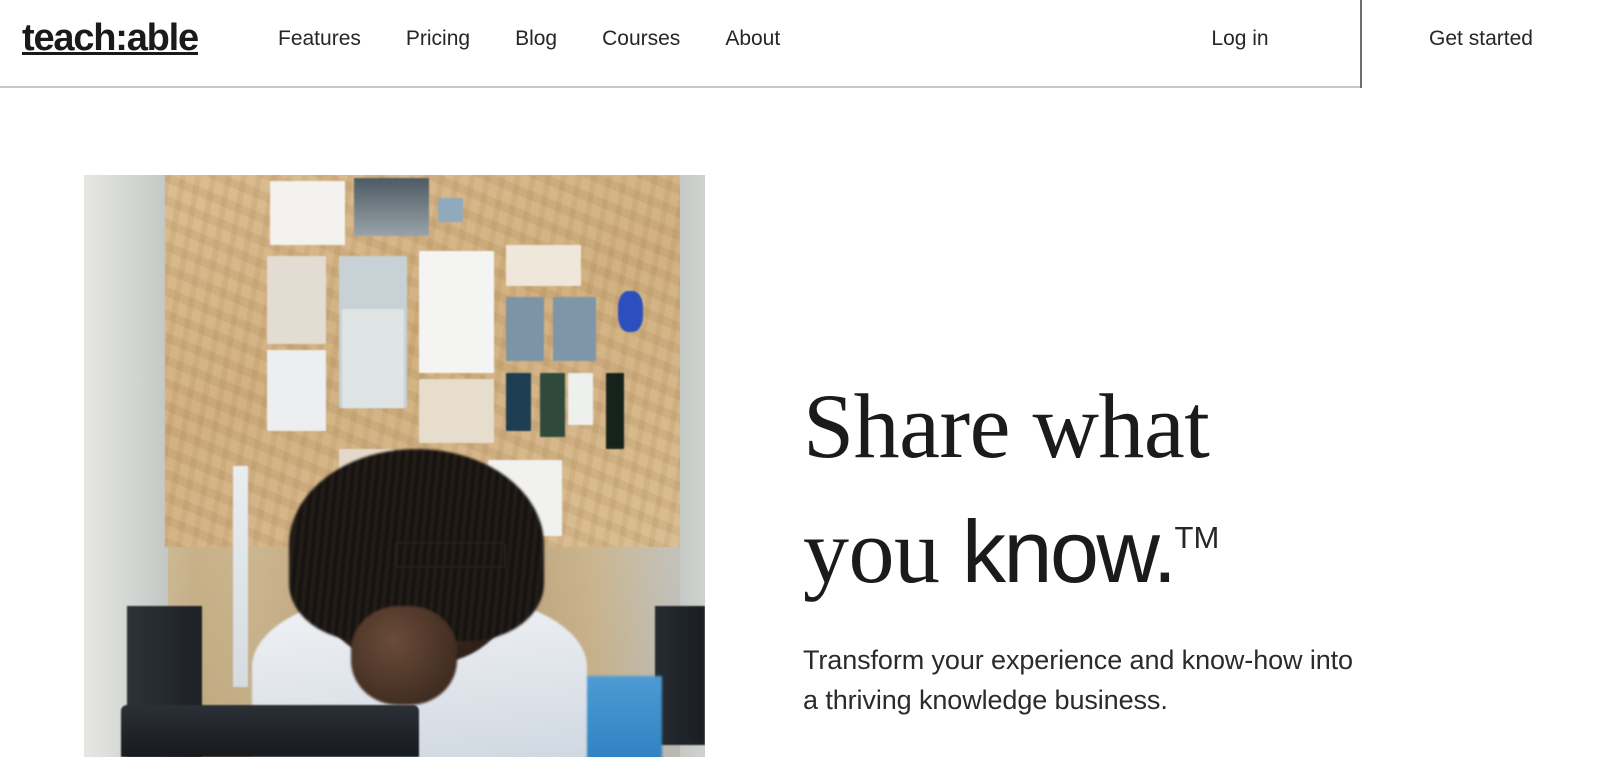  I want to click on photo-chair, so click(618, 716).